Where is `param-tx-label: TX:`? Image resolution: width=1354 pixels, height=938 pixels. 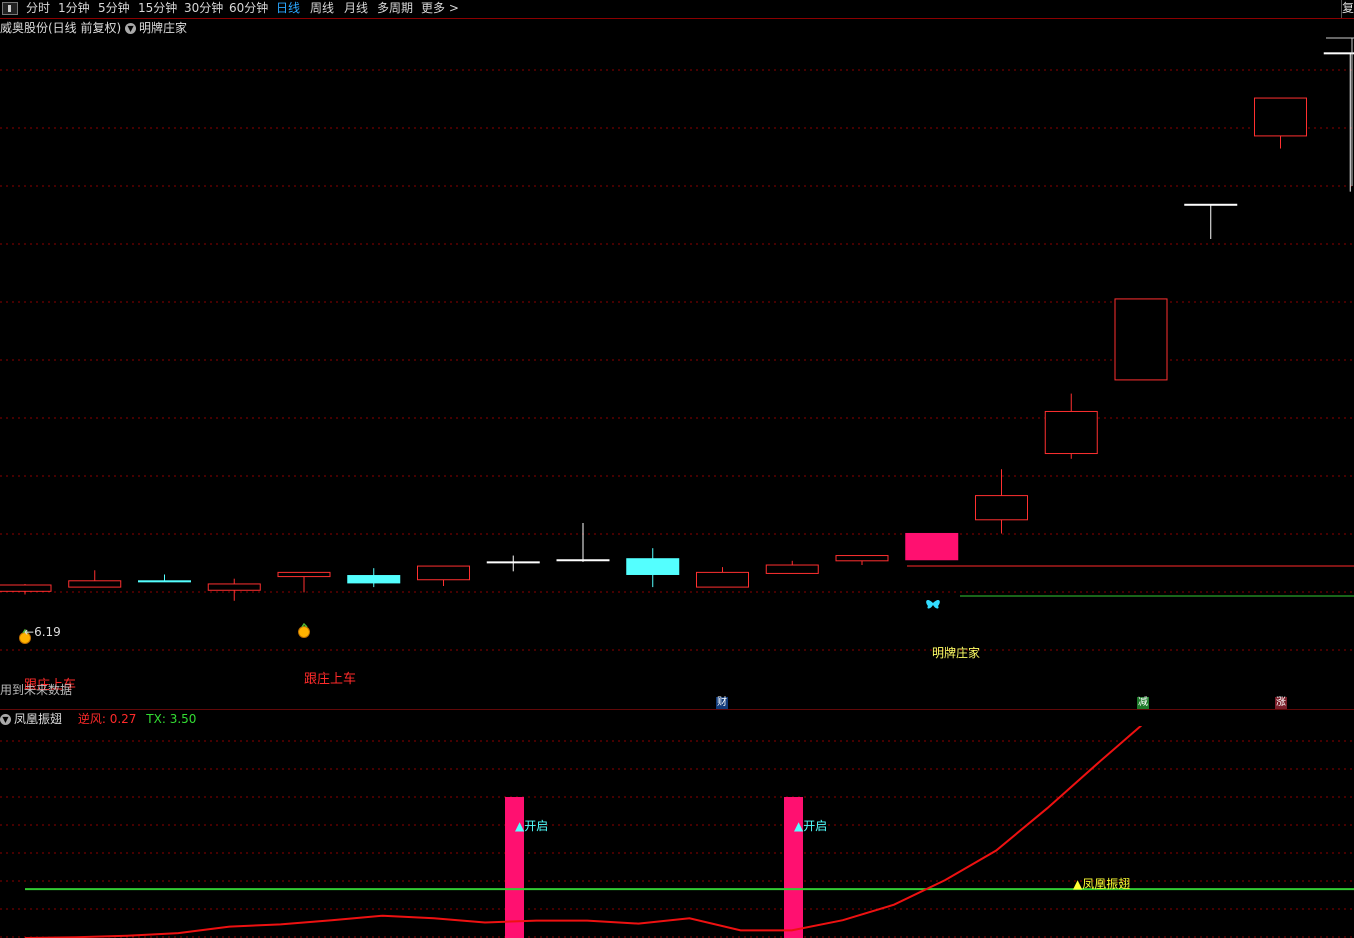 param-tx-label: TX: is located at coordinates (156, 719).